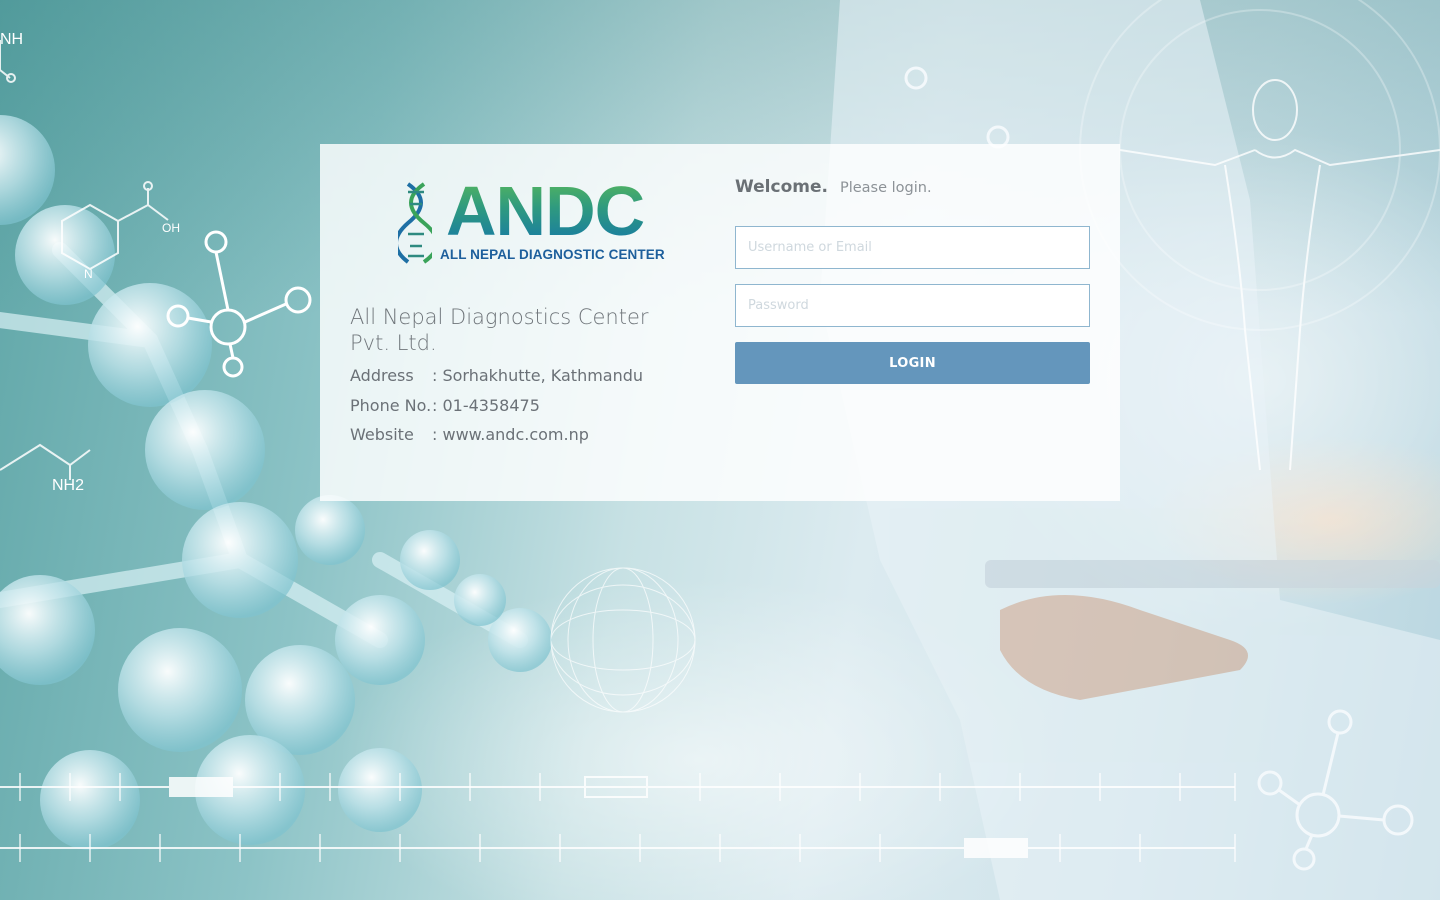 This screenshot has width=1440, height=900. Describe the element at coordinates (171, 228) in the screenshot. I see `svg-text: OH` at that location.